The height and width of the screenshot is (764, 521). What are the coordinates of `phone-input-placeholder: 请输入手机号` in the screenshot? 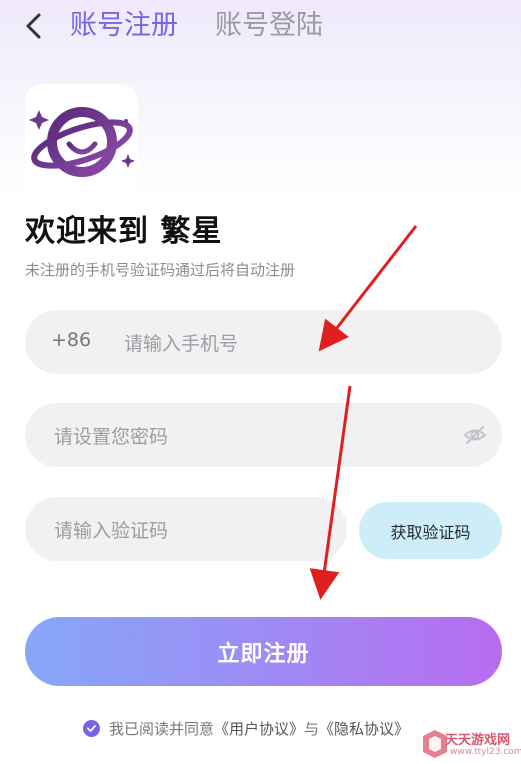 It's located at (181, 342).